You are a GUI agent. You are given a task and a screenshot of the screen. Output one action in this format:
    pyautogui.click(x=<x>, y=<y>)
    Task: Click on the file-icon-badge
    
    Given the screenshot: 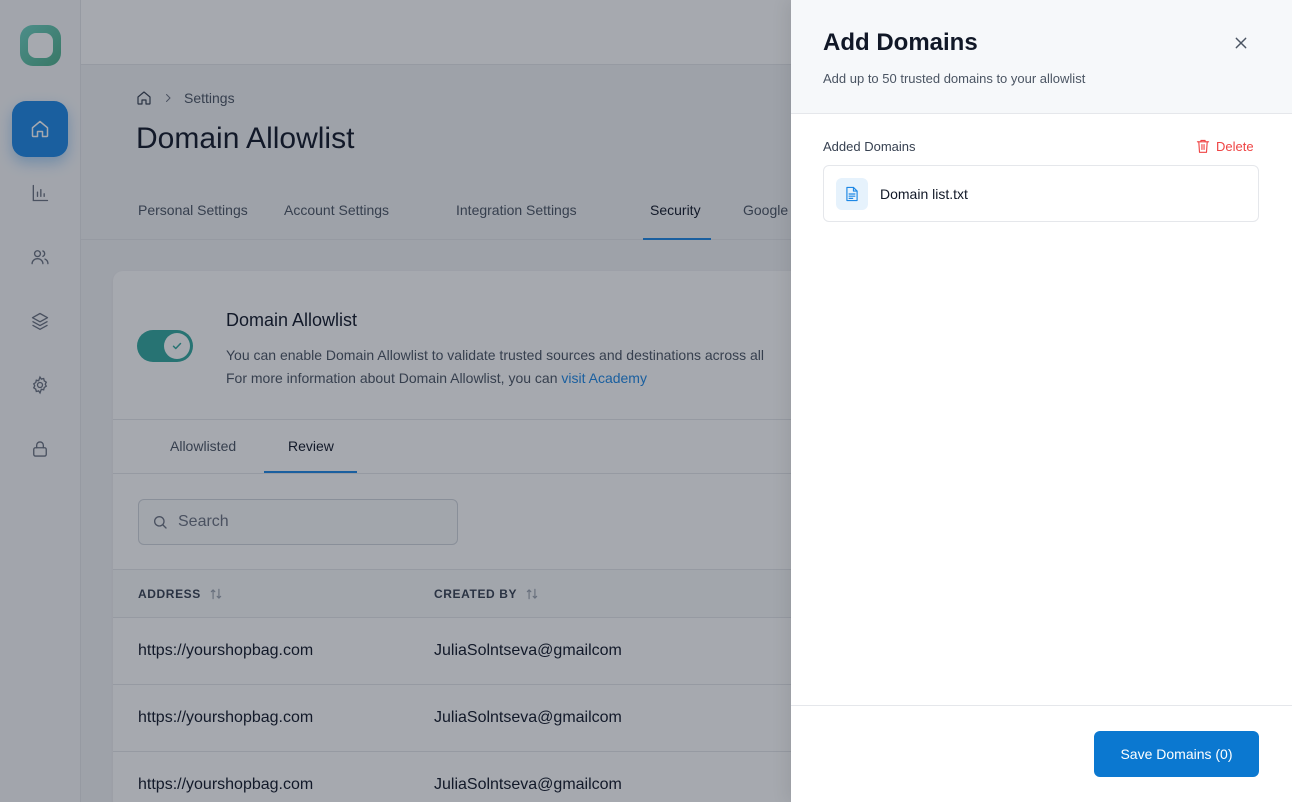 What is the action you would take?
    pyautogui.click(x=852, y=193)
    